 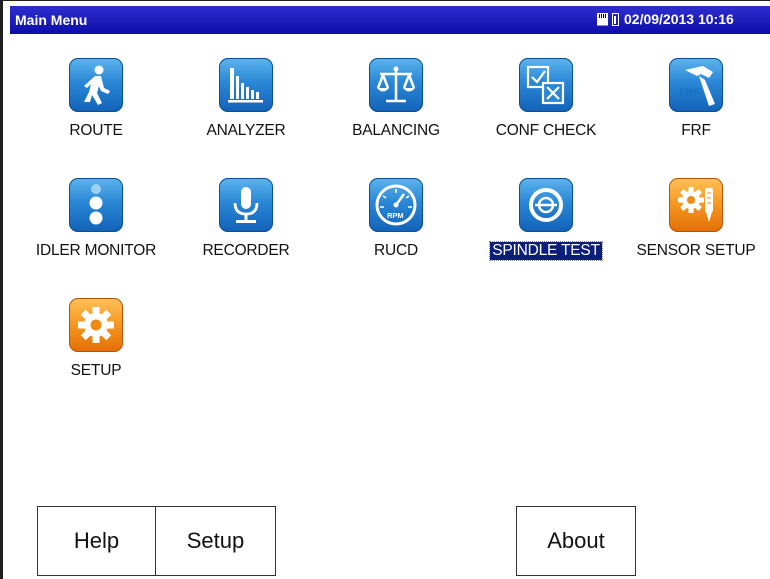 What do you see at coordinates (390, 20) in the screenshot?
I see `title-bar: Main Menu 02/09/2013 10:16` at bounding box center [390, 20].